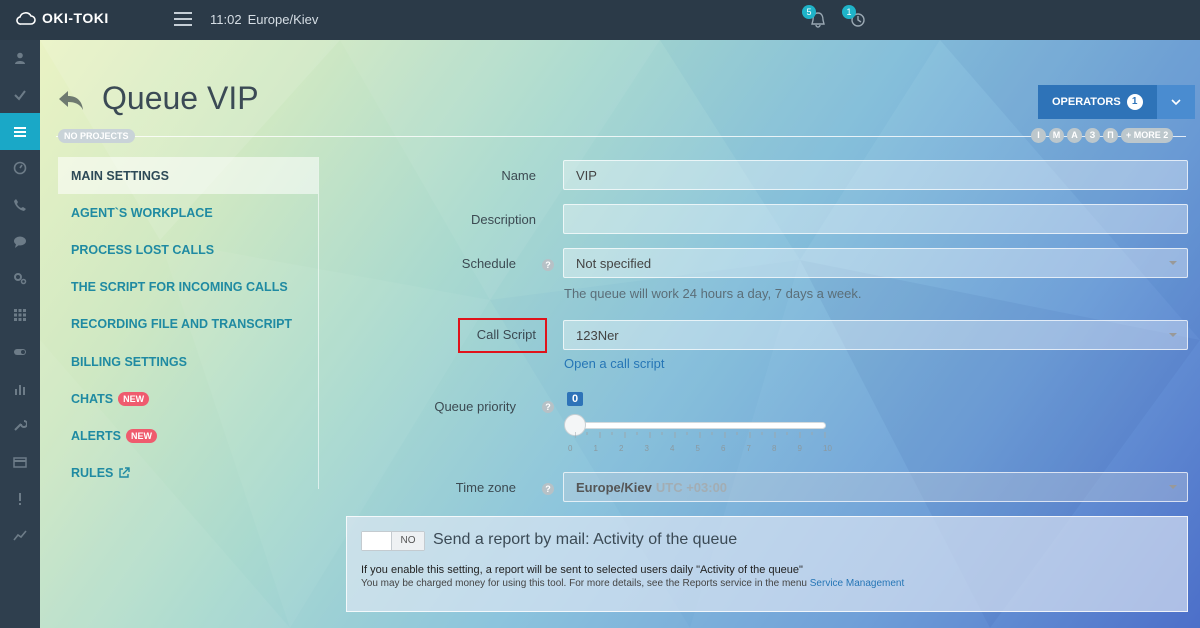 This screenshot has width=1200, height=628. What do you see at coordinates (188, 398) in the screenshot?
I see `menu-item-chats: CHATS NEW` at bounding box center [188, 398].